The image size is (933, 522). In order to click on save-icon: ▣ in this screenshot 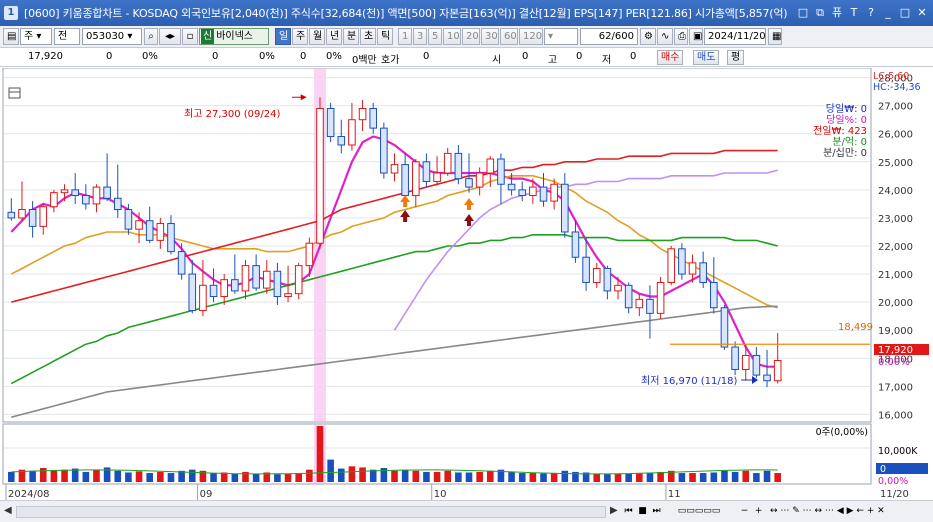, I will do `click(696, 36)`.